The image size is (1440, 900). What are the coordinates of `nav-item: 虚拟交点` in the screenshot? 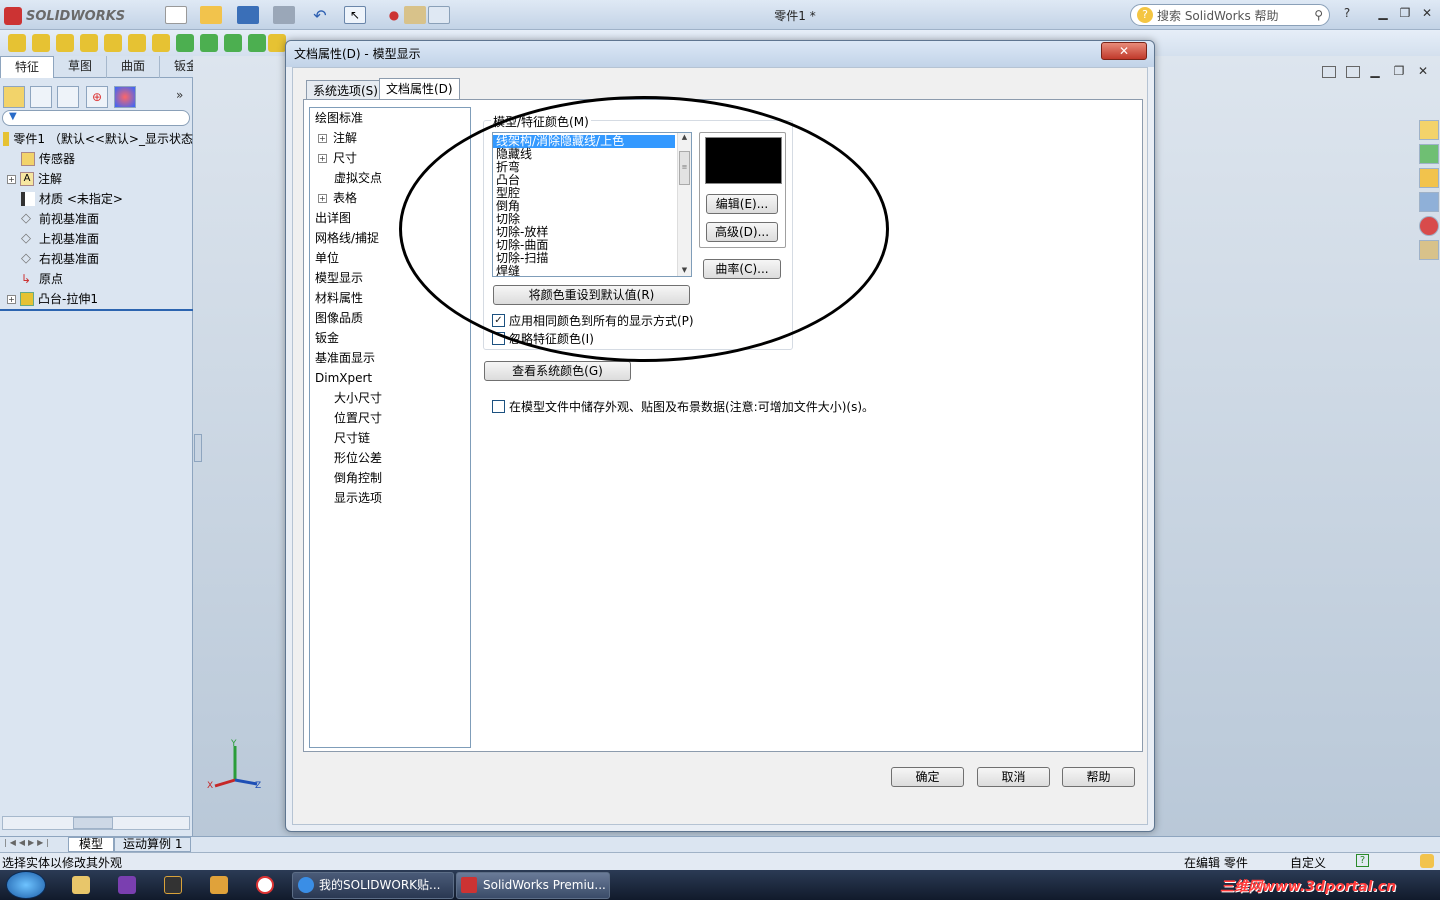 It's located at (390, 178).